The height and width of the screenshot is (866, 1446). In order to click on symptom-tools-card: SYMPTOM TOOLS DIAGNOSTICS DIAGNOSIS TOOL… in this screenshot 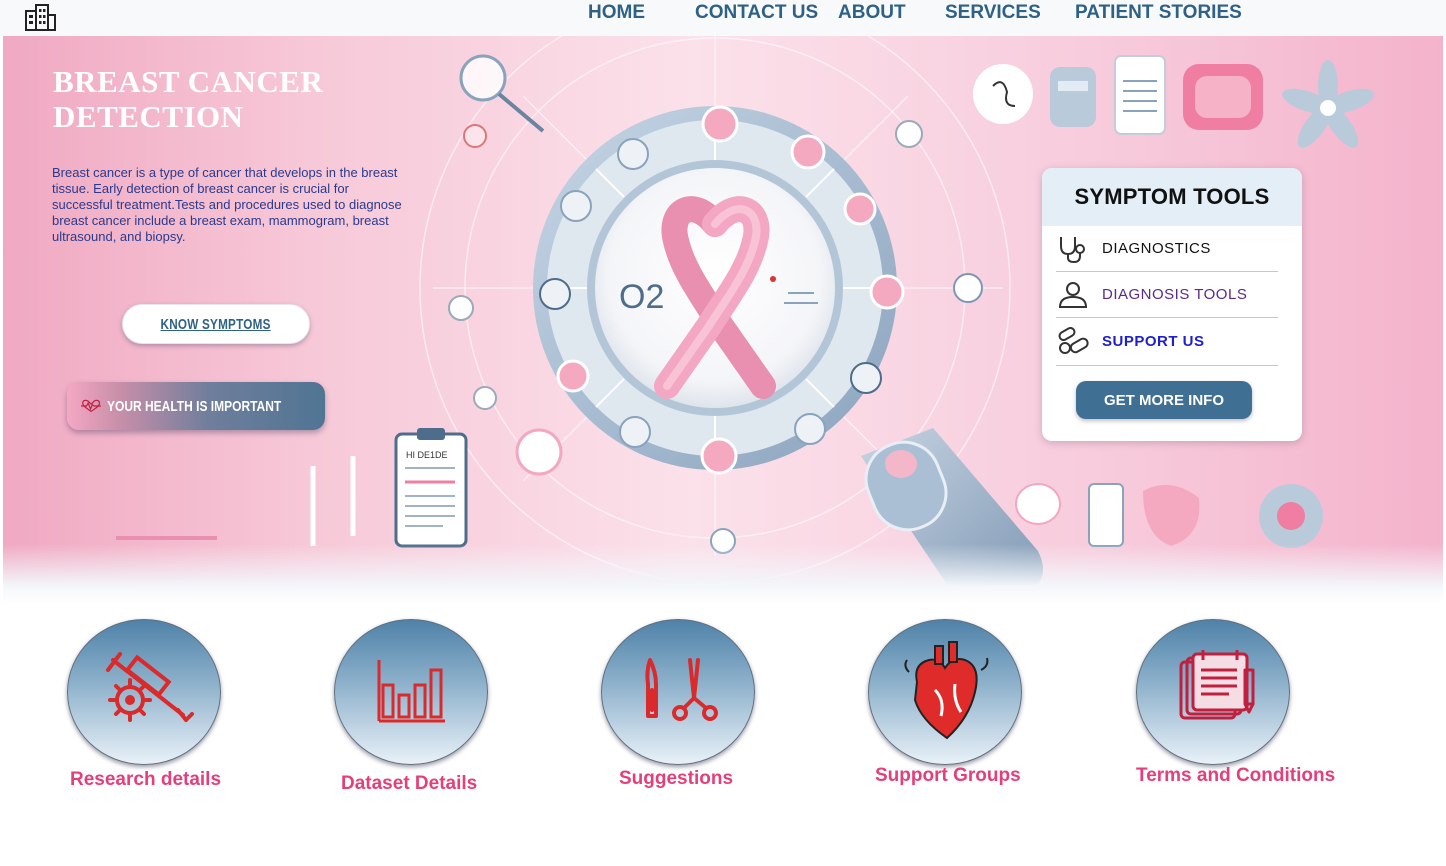, I will do `click(1172, 304)`.